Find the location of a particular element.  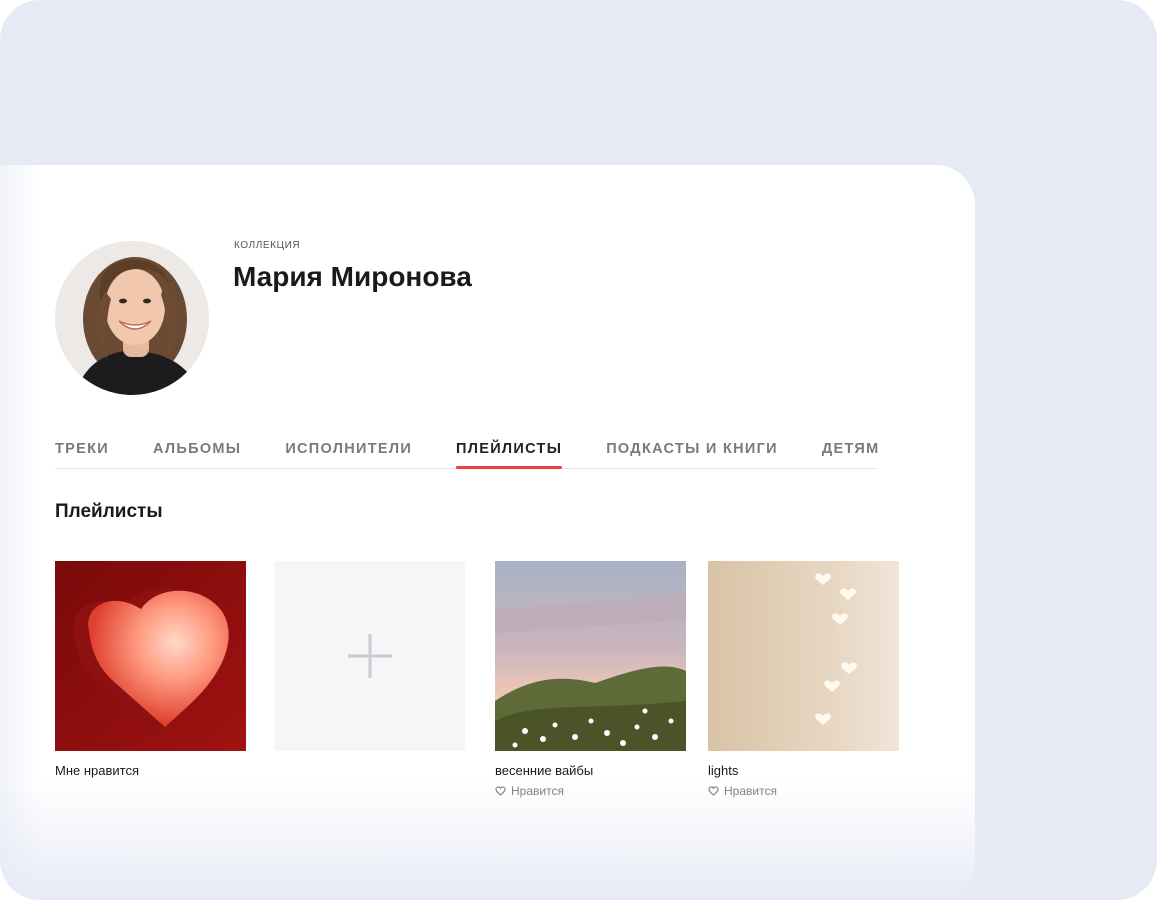

profile-name: Мария Миронова is located at coordinates (352, 276).